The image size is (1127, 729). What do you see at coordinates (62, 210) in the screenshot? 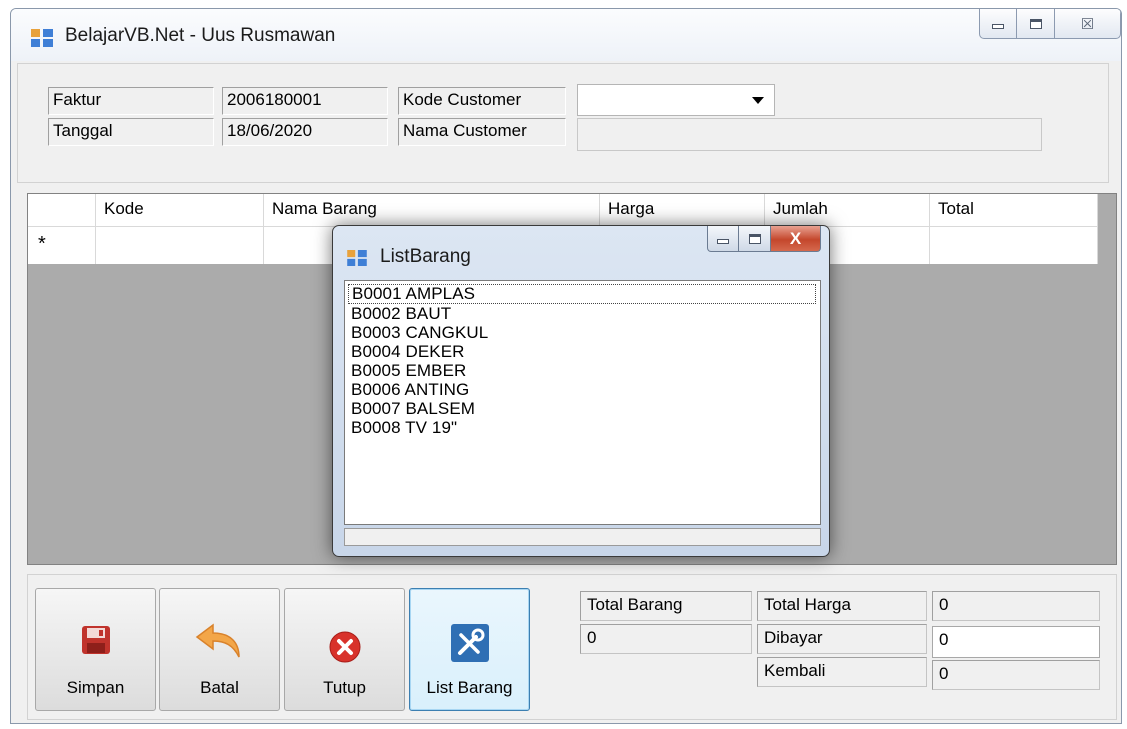
I see `row-header-corner` at bounding box center [62, 210].